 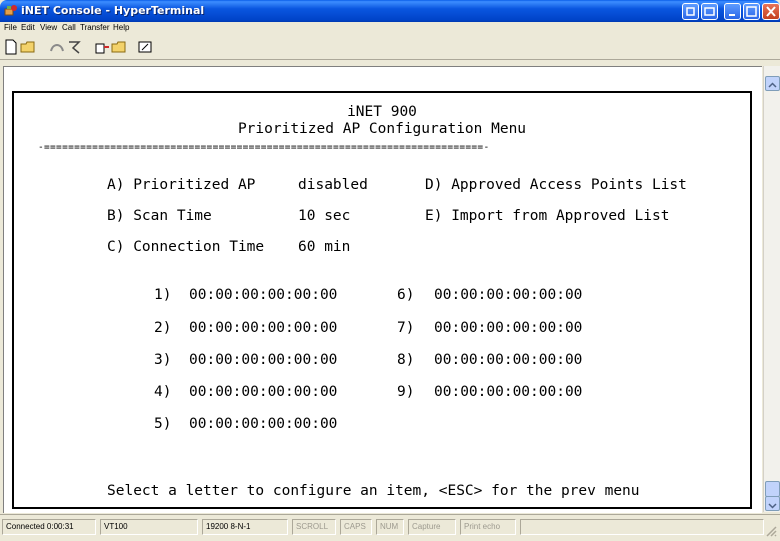 I want to click on properties-icon, so click(x=145, y=47).